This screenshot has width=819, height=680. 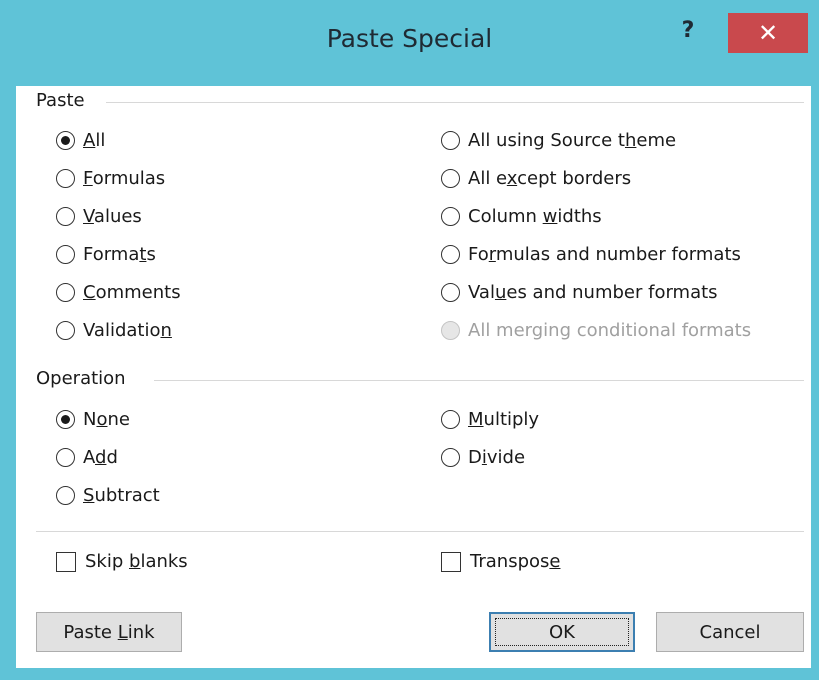 I want to click on title-bar: Paste Special ? ✕, so click(x=409, y=44).